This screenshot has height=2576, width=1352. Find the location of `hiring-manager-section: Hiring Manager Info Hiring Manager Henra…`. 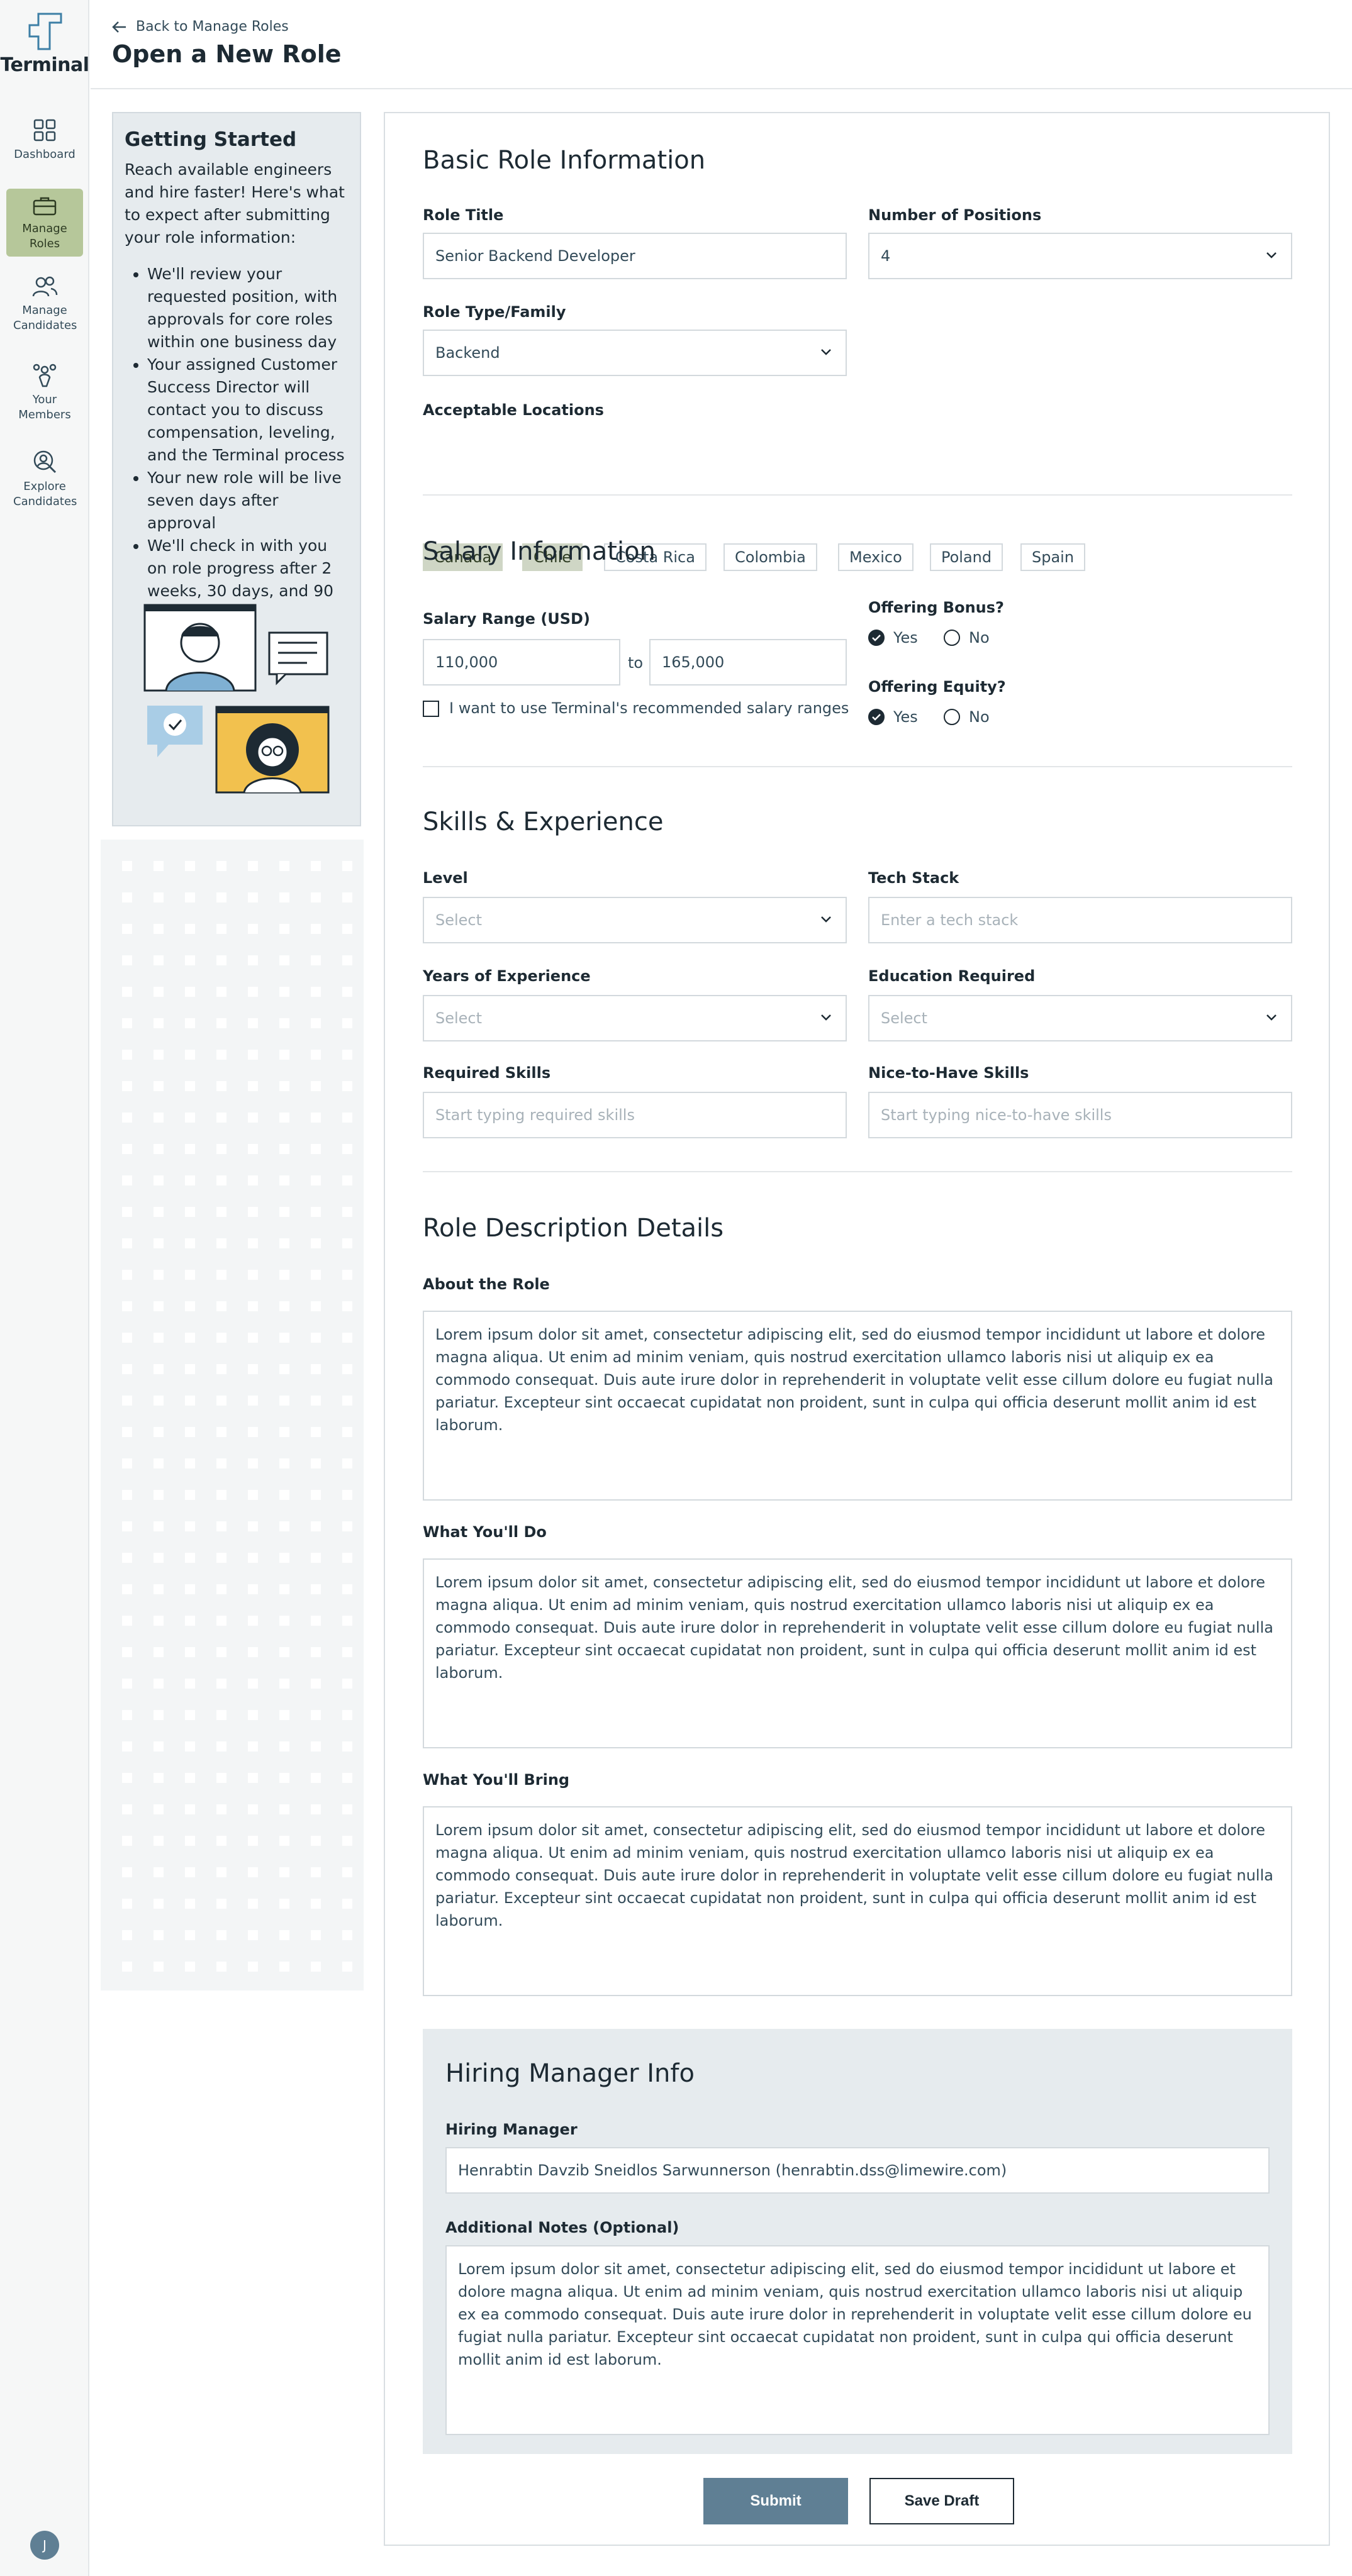

hiring-manager-section: Hiring Manager Info Hiring Manager Henra… is located at coordinates (857, 2241).